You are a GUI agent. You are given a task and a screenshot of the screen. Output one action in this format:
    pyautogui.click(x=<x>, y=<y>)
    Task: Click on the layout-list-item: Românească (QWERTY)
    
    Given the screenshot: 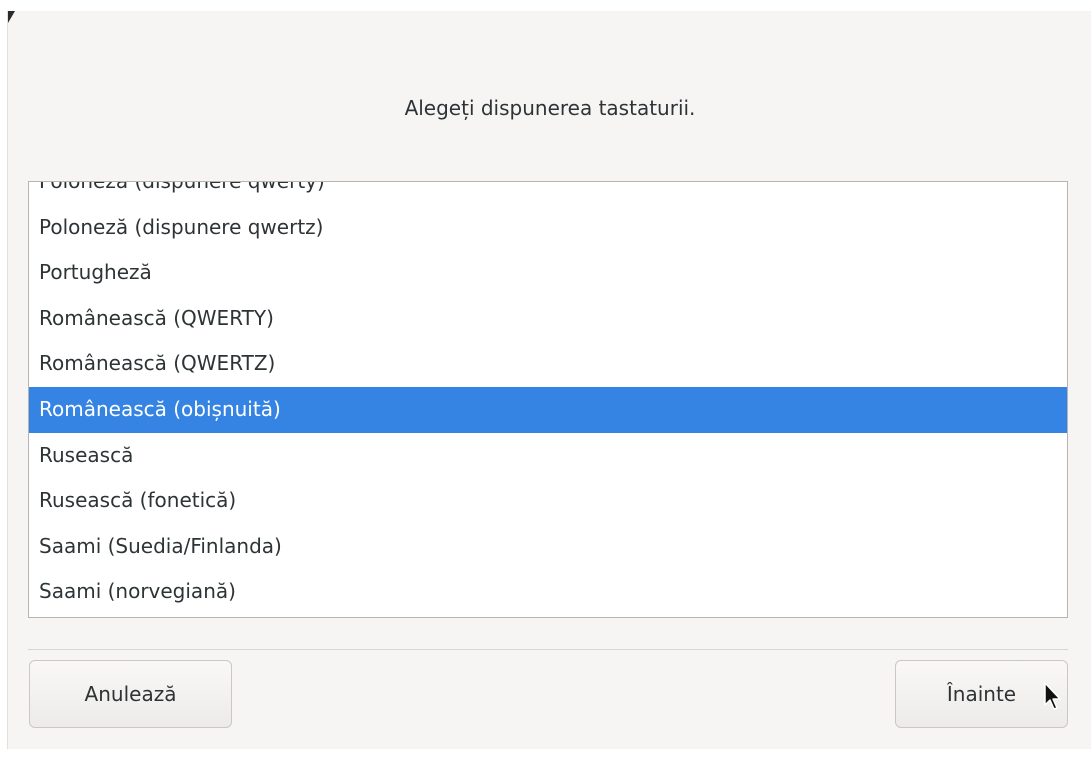 What is the action you would take?
    pyautogui.click(x=548, y=319)
    